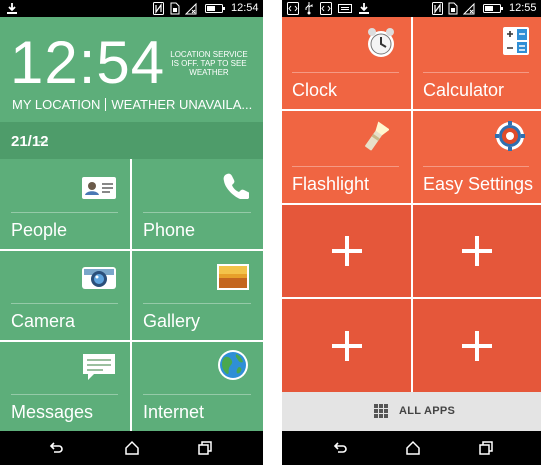  What do you see at coordinates (197, 295) in the screenshot?
I see `tile-gallery: Gallery` at bounding box center [197, 295].